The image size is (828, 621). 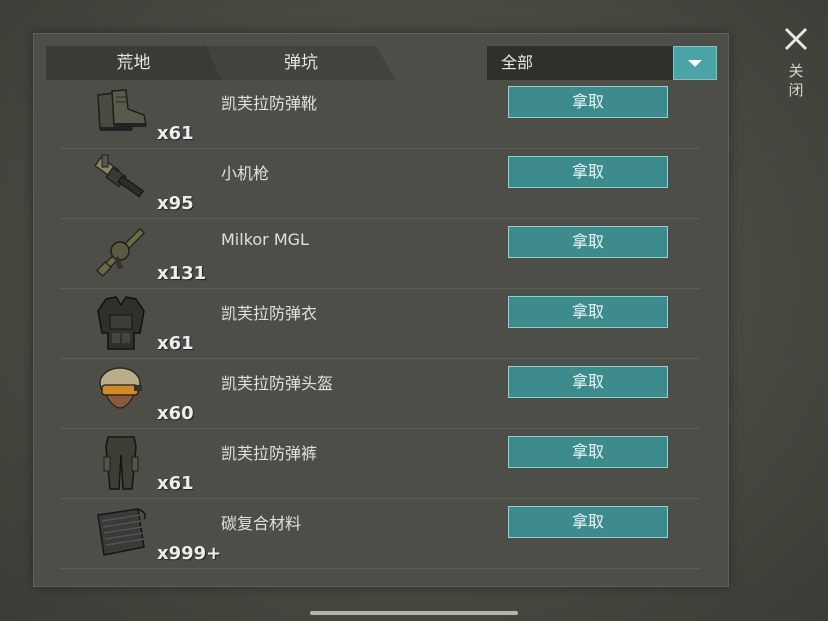 I want to click on list-item: x61 凯芙拉防弹衣 拿取, so click(x=380, y=323).